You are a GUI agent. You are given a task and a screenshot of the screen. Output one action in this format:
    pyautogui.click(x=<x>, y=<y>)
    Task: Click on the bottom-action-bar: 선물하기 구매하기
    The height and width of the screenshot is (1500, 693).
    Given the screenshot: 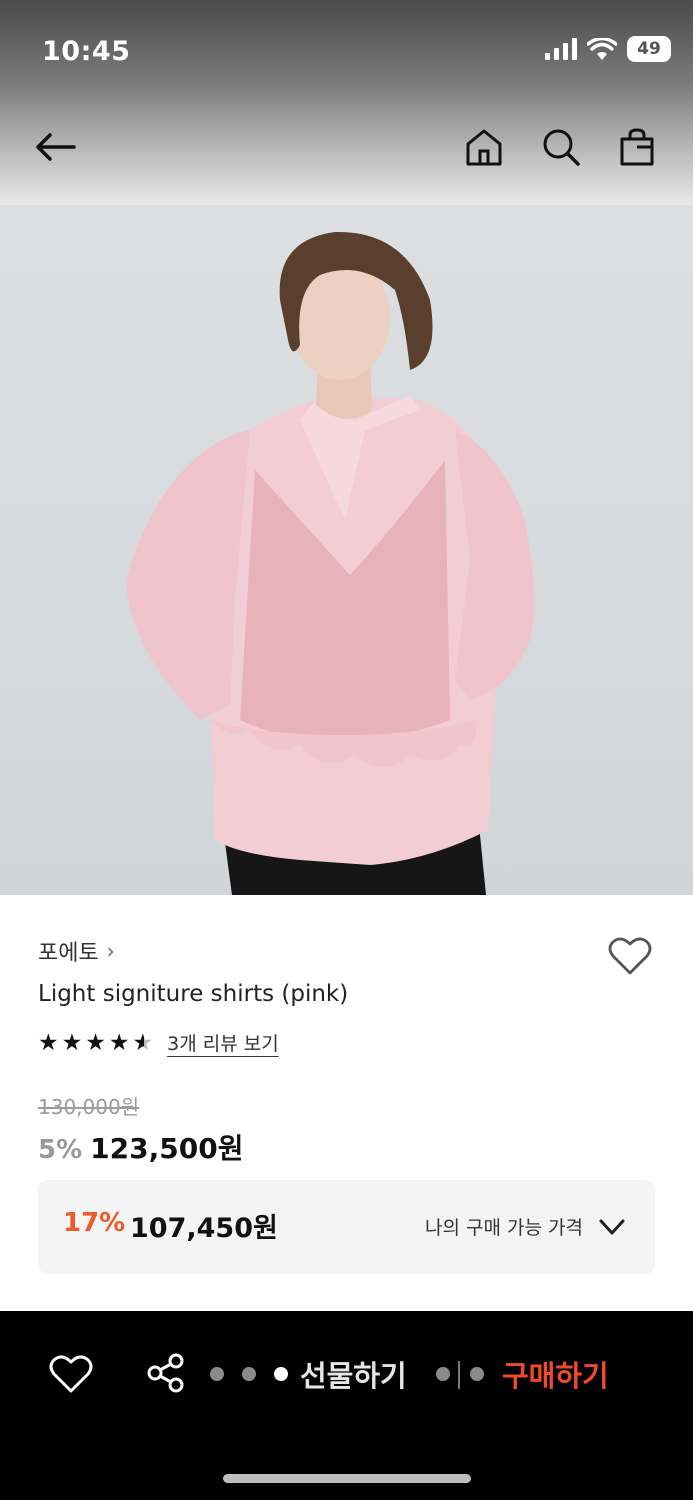 What is the action you would take?
    pyautogui.click(x=346, y=1405)
    